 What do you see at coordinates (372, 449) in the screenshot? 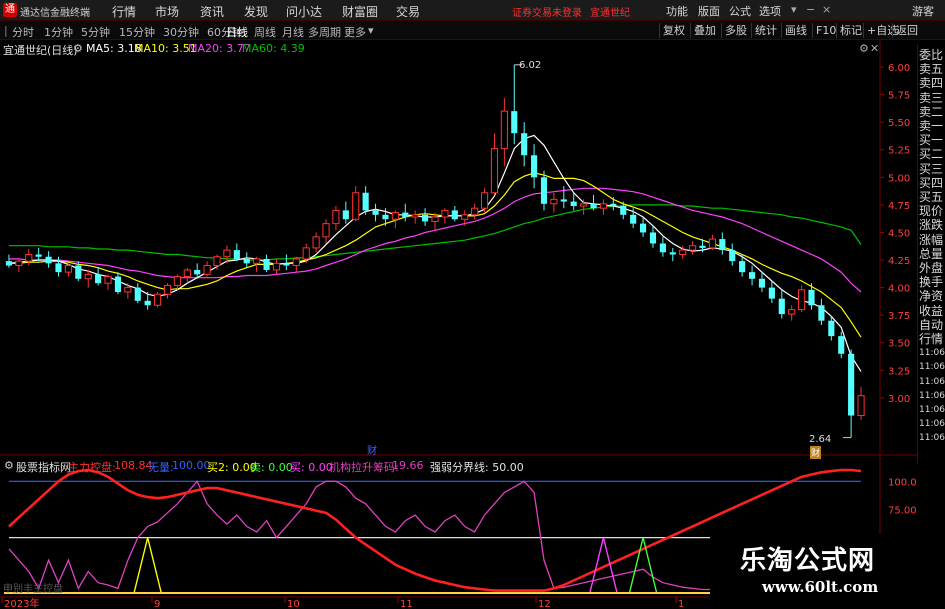
I see `cai-marker: 财` at bounding box center [372, 449].